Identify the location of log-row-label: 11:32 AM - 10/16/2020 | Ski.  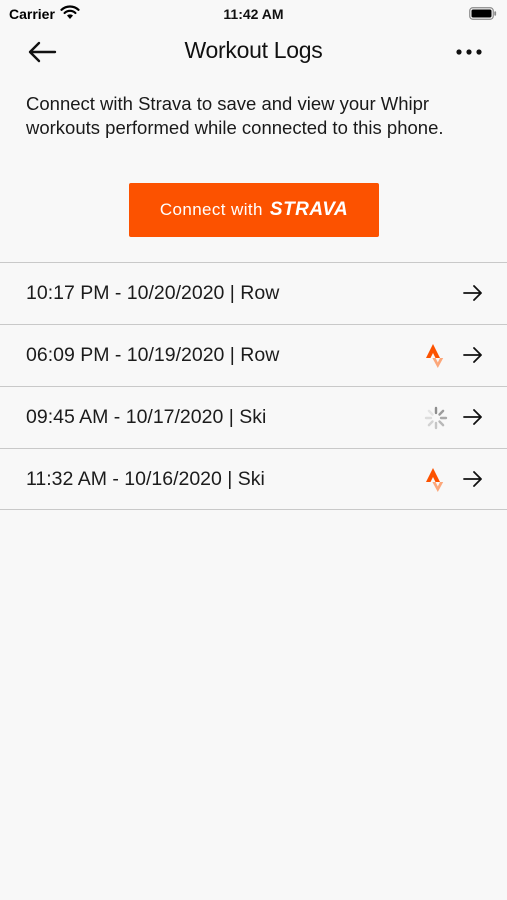
(145, 479).